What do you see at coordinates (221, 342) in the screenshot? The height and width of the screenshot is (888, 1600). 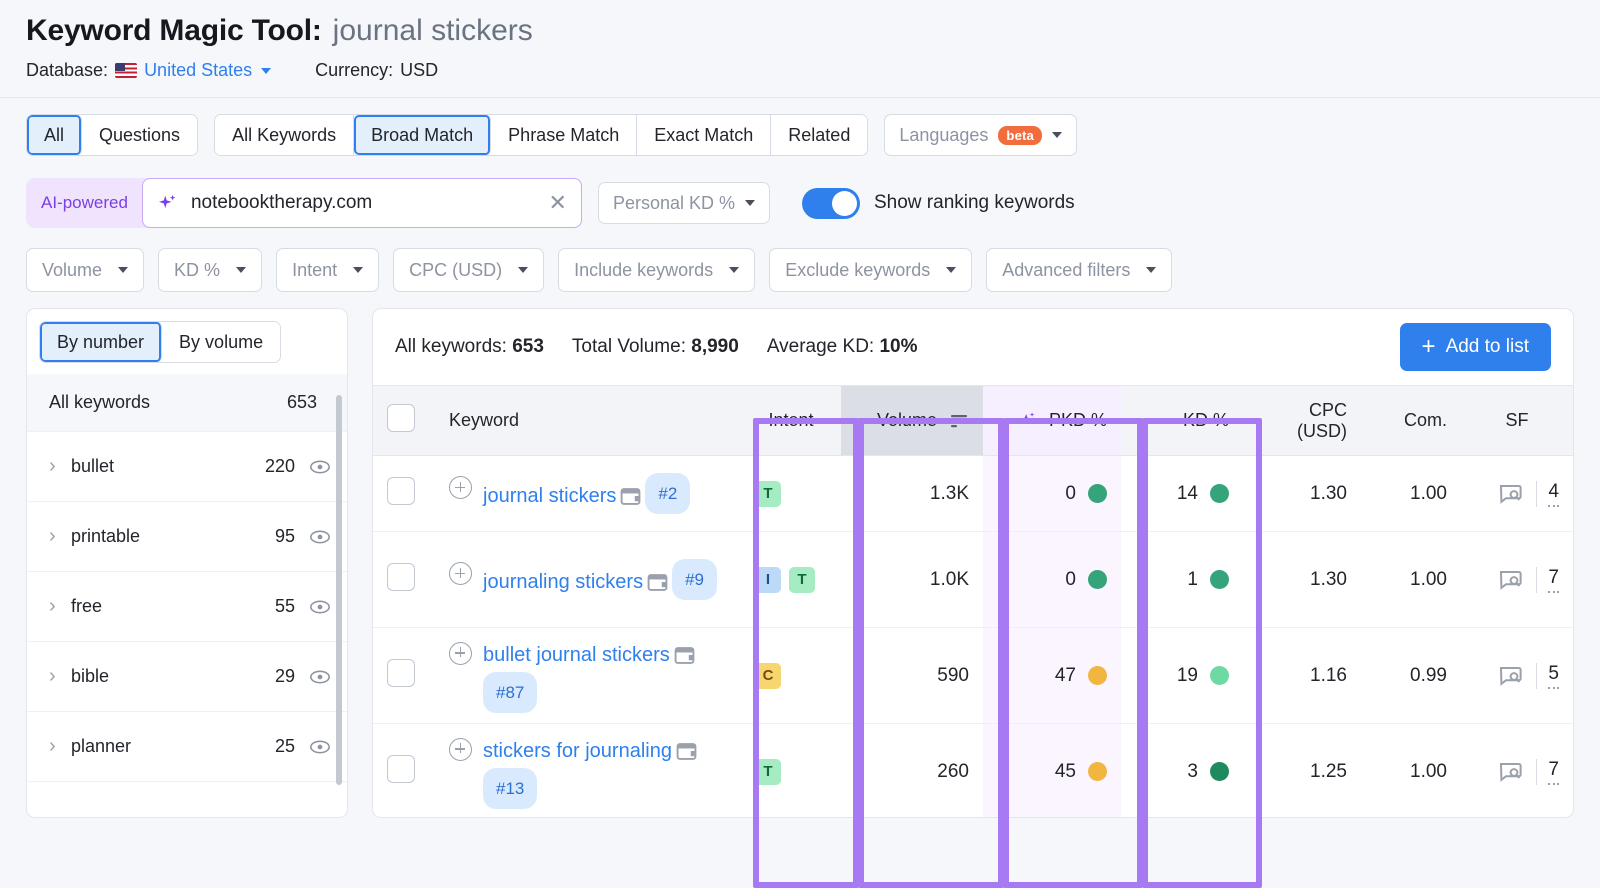 I see `tab-by-volume: By volume` at bounding box center [221, 342].